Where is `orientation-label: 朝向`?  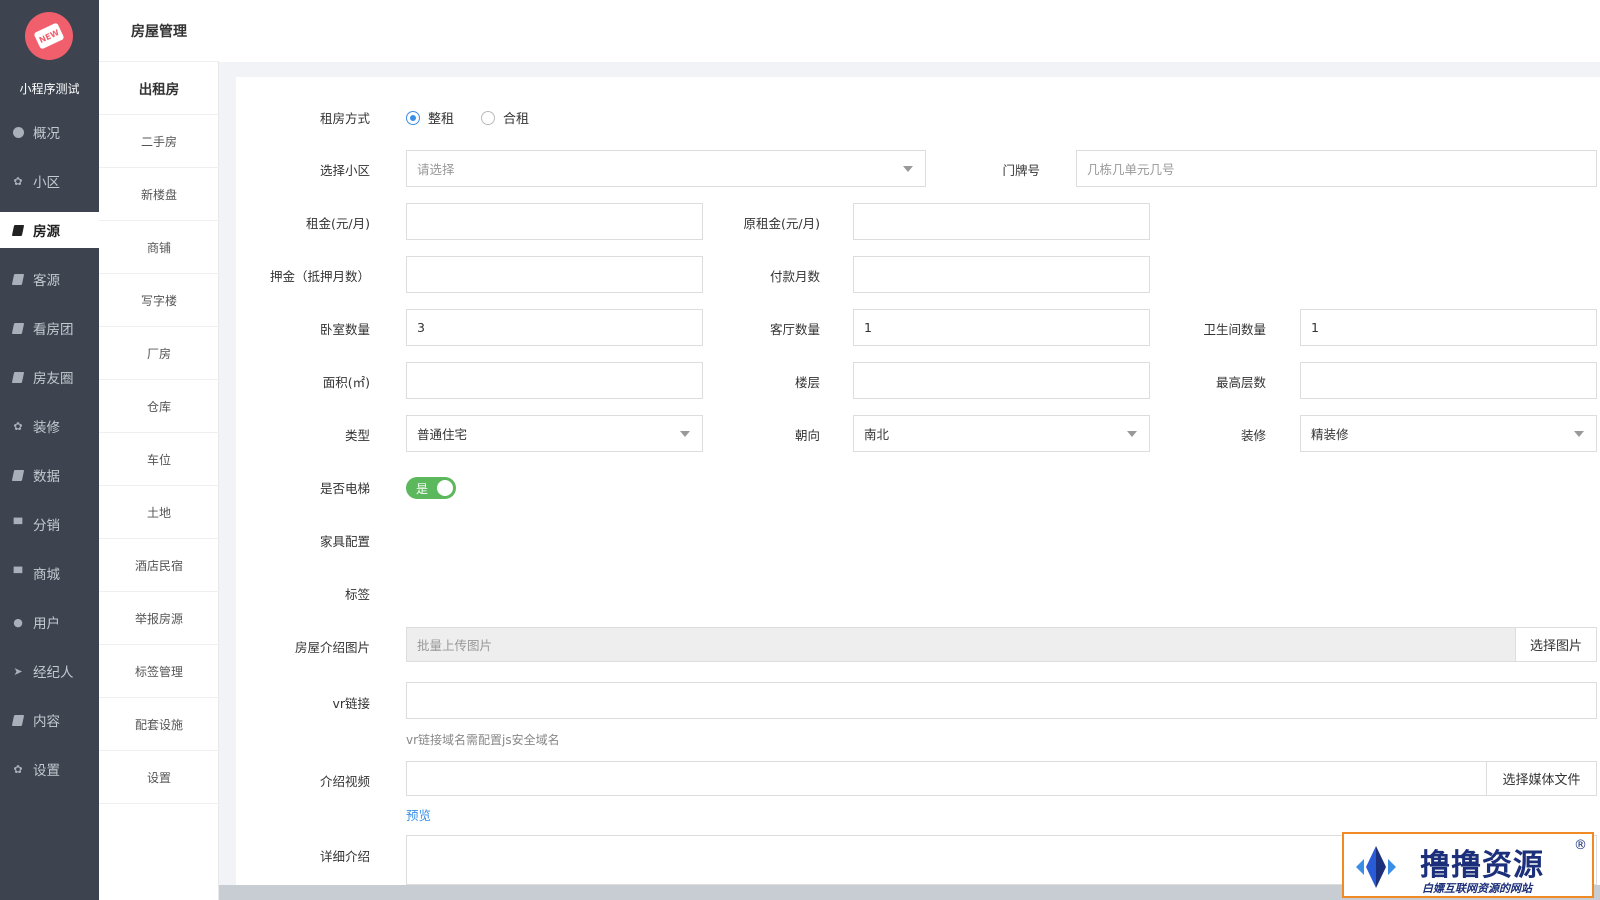 orientation-label: 朝向 is located at coordinates (807, 435).